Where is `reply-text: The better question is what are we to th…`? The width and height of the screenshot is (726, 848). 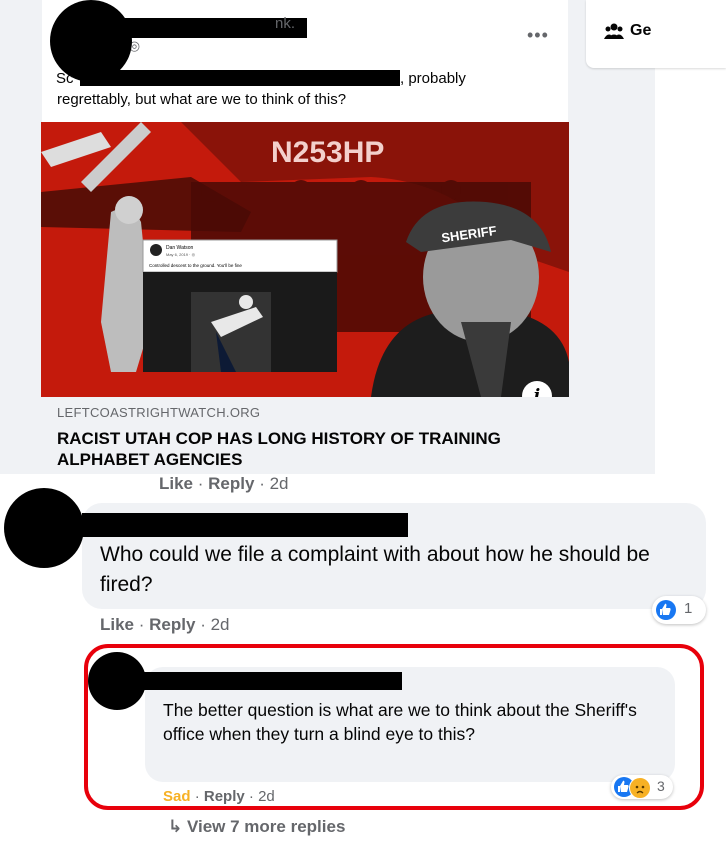
reply-text: The better question is what are we to th… is located at coordinates (400, 722).